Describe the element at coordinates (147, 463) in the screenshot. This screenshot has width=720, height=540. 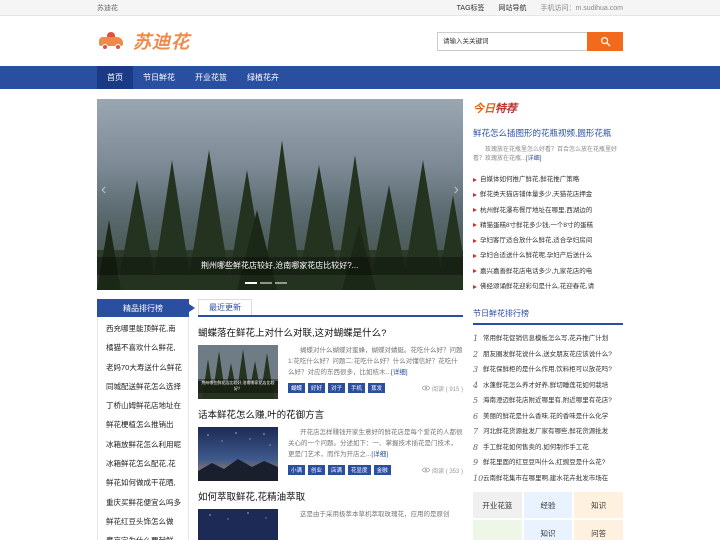
I see `rank-item: 冰箱鲜花怎么配花,花` at that location.